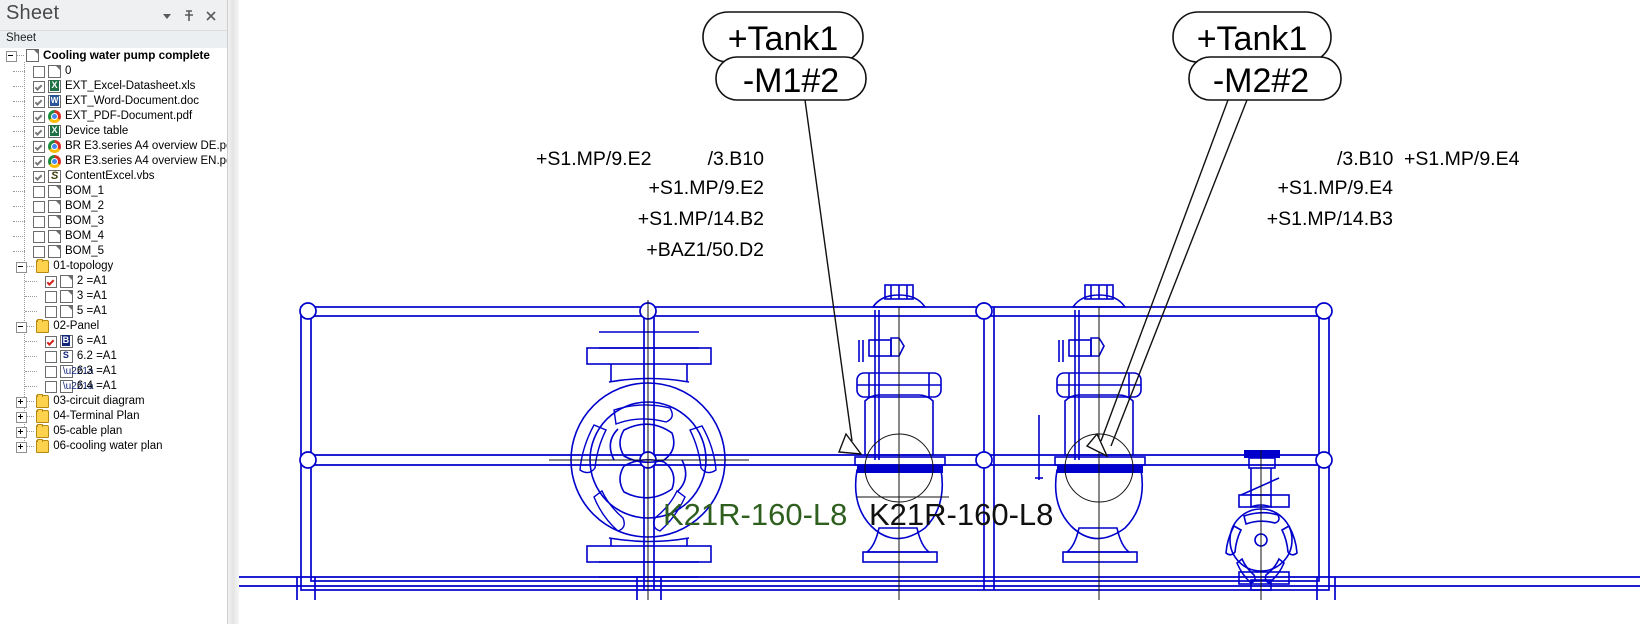 The height and width of the screenshot is (624, 1640). Describe the element at coordinates (113, 236) in the screenshot. I see `tree-item: BOM_4` at that location.